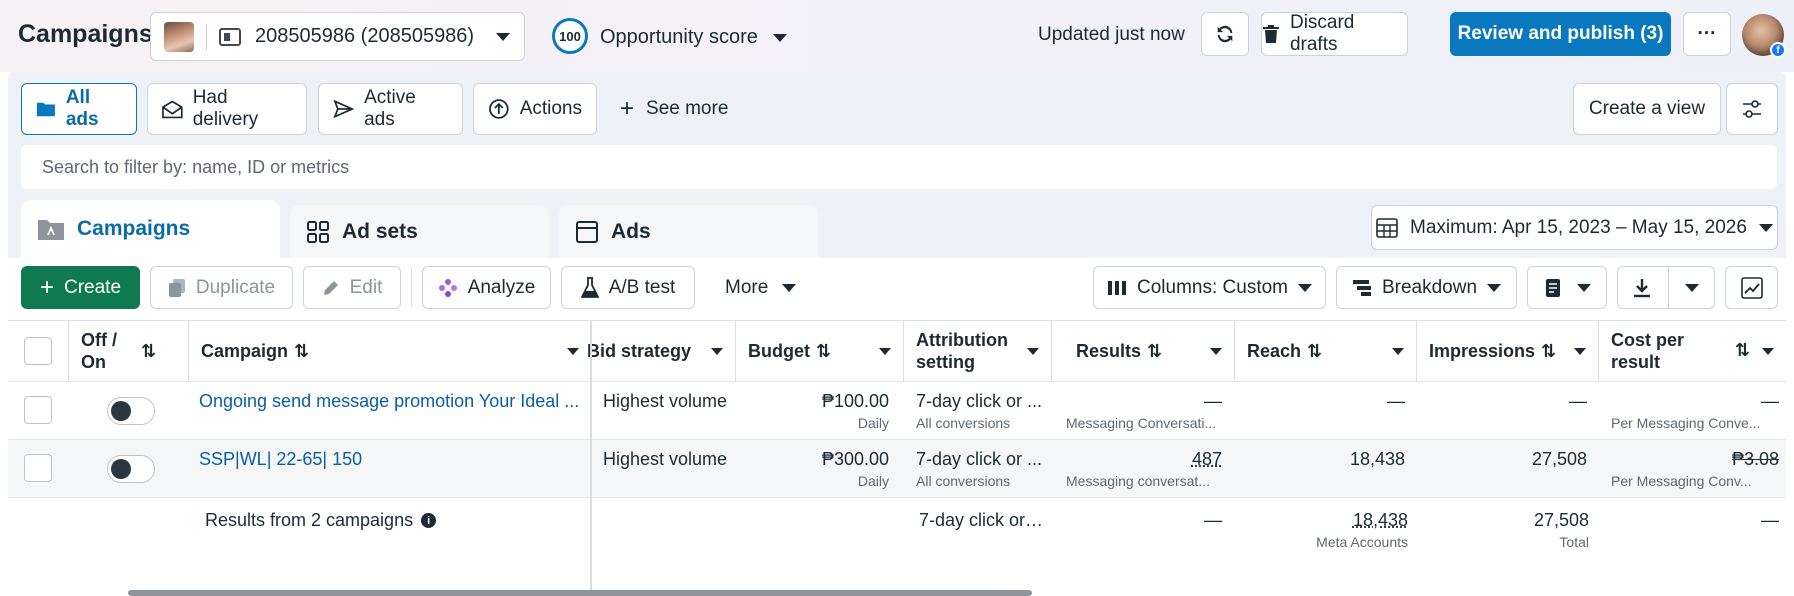  What do you see at coordinates (580, 593) in the screenshot?
I see `horizontal-scrollbar` at bounding box center [580, 593].